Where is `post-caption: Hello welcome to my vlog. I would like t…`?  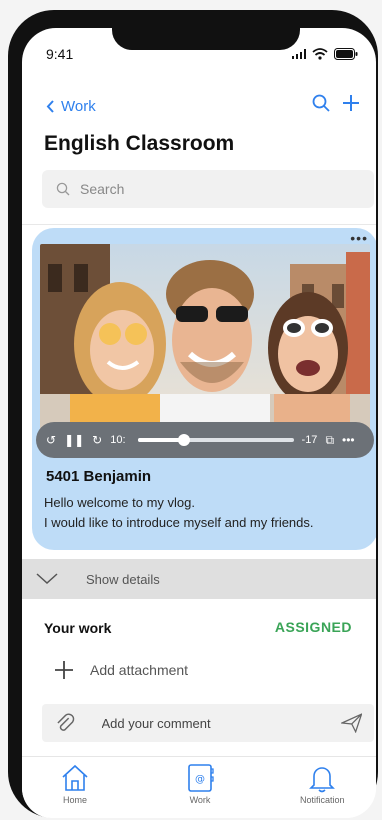 post-caption: Hello welcome to my vlog. I would like t… is located at coordinates (204, 513).